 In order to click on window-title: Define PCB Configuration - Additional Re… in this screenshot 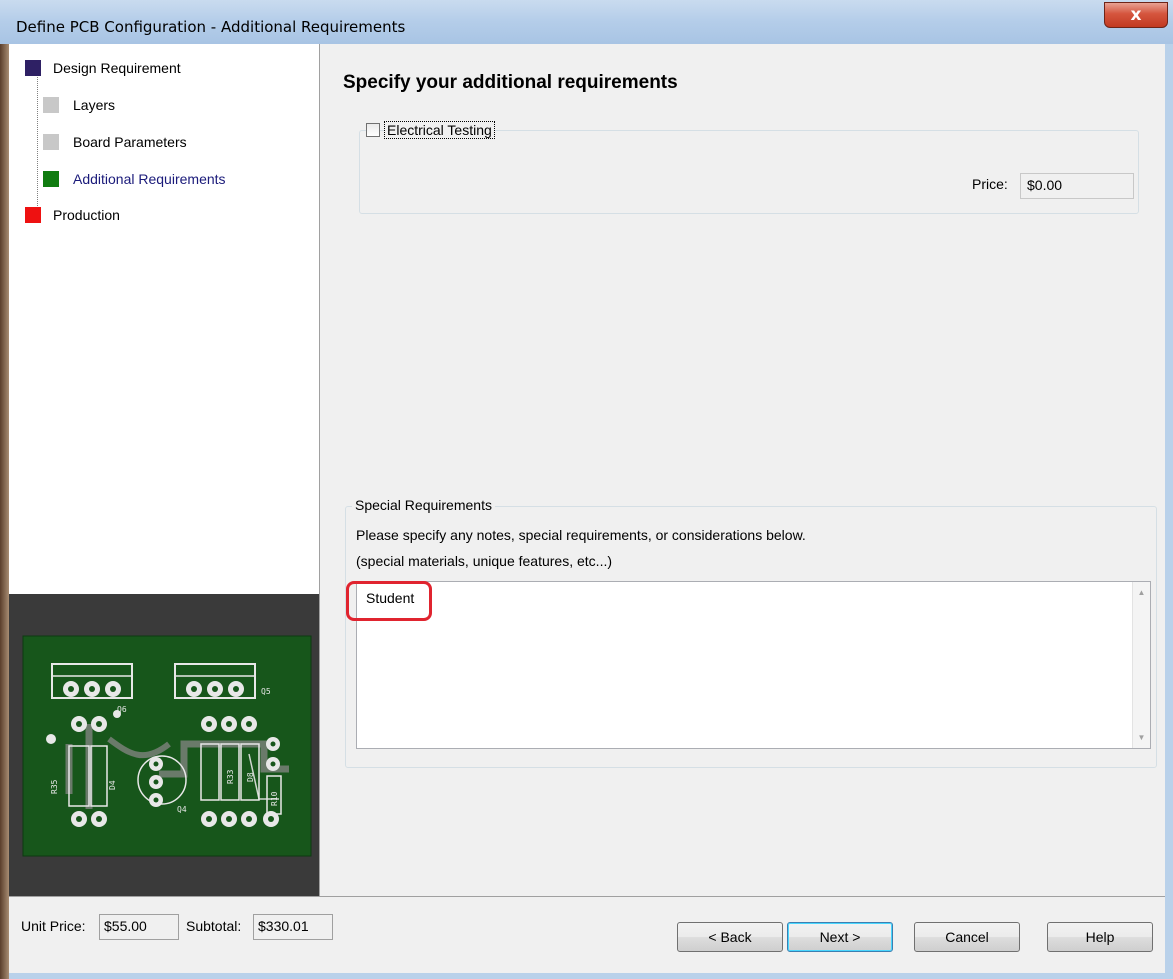, I will do `click(211, 27)`.